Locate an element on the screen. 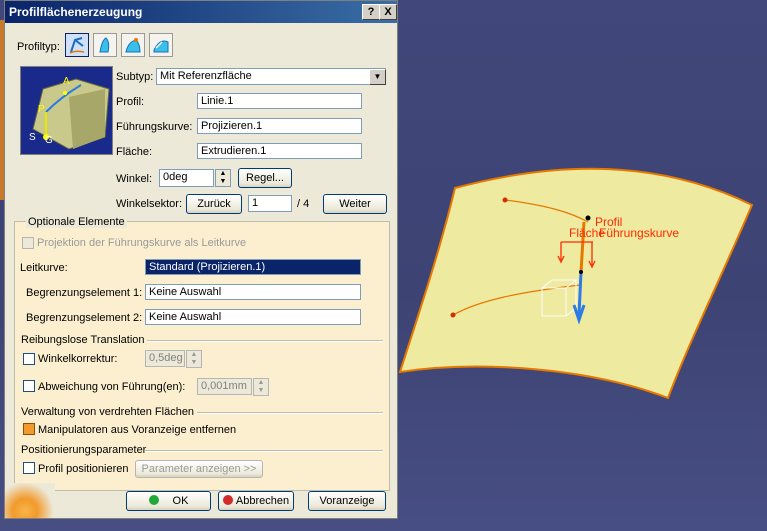  footer-decoration is located at coordinates (30, 500).